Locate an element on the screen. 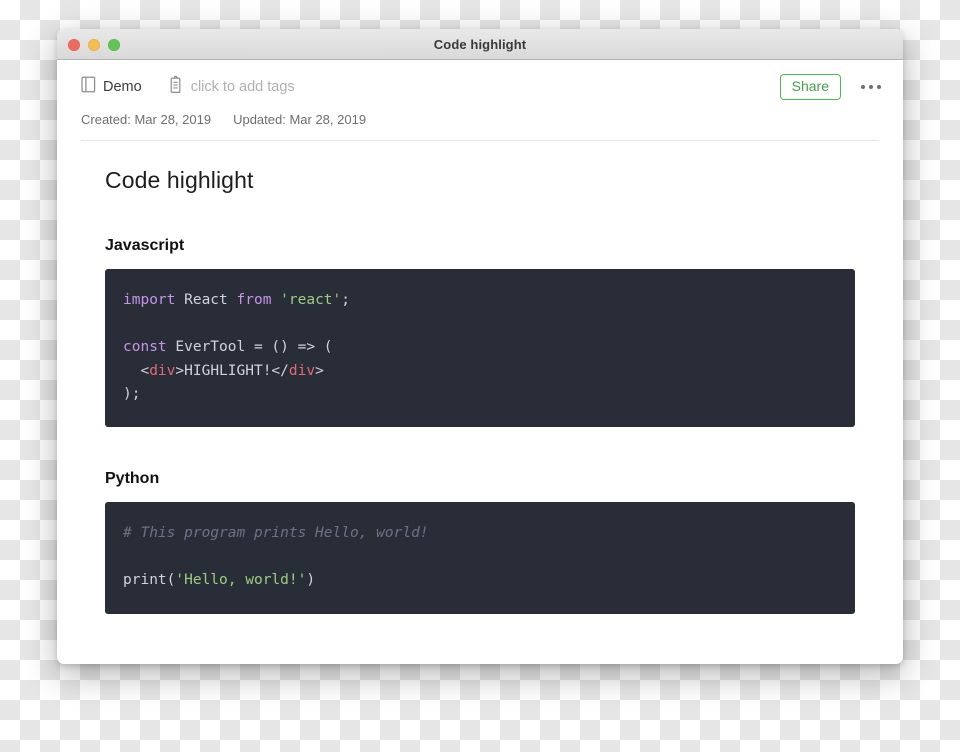 This screenshot has width=960, height=752. note-toolbar: Demo click to add tags Share is located at coordinates (480, 80).